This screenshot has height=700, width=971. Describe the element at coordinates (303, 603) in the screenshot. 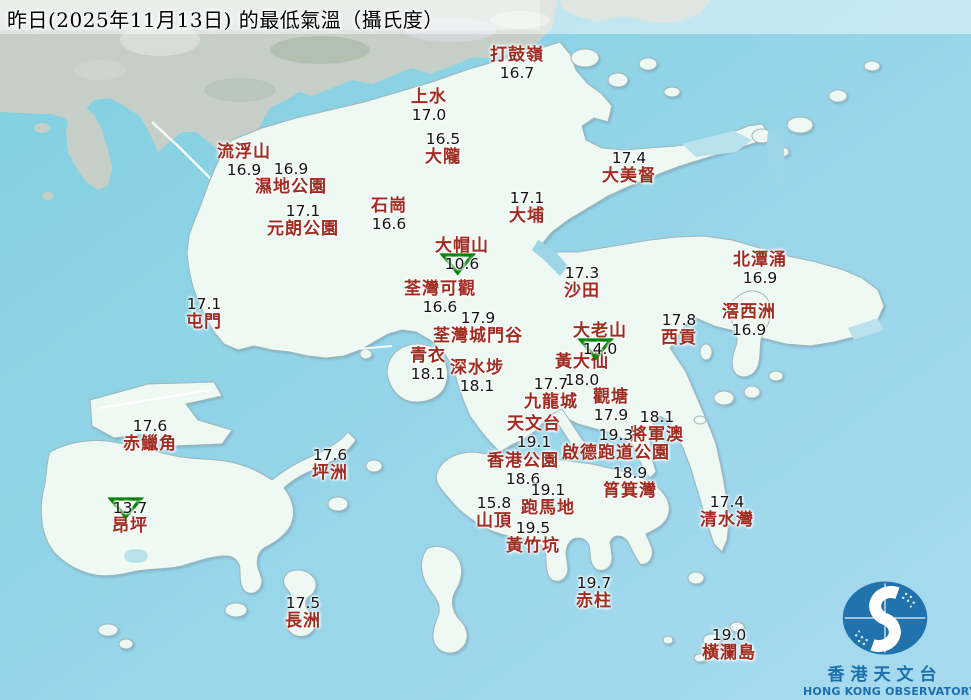

I see `station-temperature-value: 17.5` at that location.